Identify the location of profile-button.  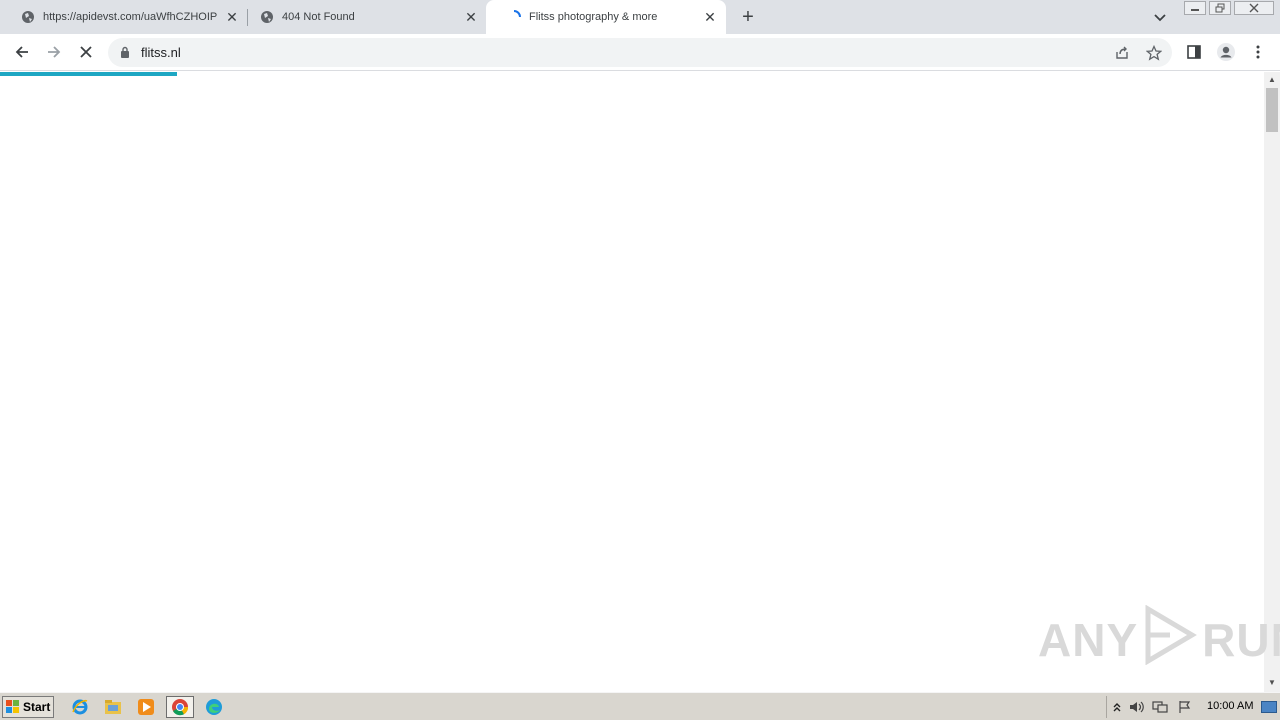
(1226, 52).